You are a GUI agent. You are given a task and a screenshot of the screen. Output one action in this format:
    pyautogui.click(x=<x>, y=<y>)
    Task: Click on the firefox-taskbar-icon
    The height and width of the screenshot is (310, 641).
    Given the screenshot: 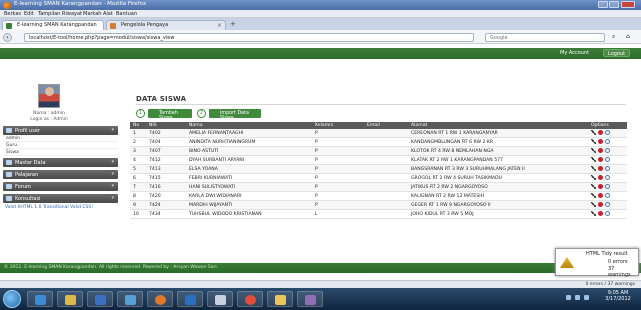 What is the action you would take?
    pyautogui.click(x=160, y=299)
    